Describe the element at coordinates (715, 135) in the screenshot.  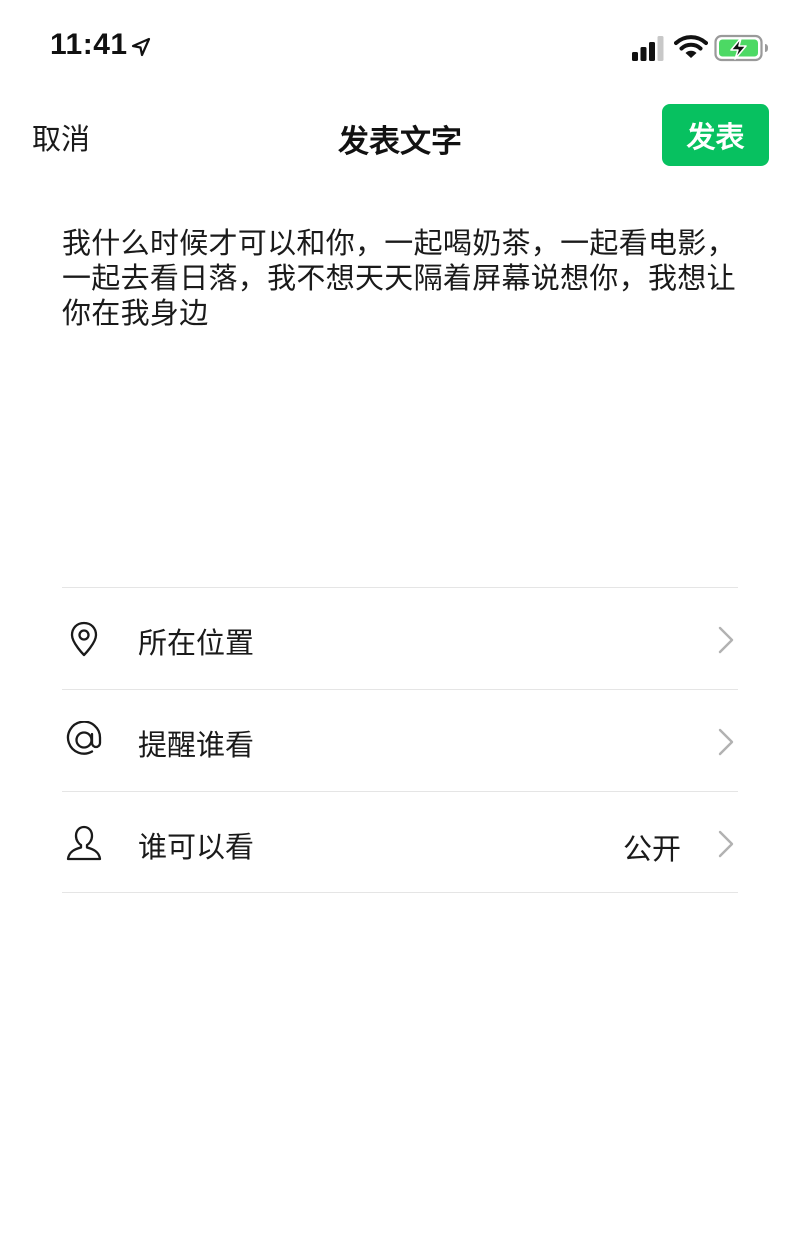
I see `publish-button: 发表` at that location.